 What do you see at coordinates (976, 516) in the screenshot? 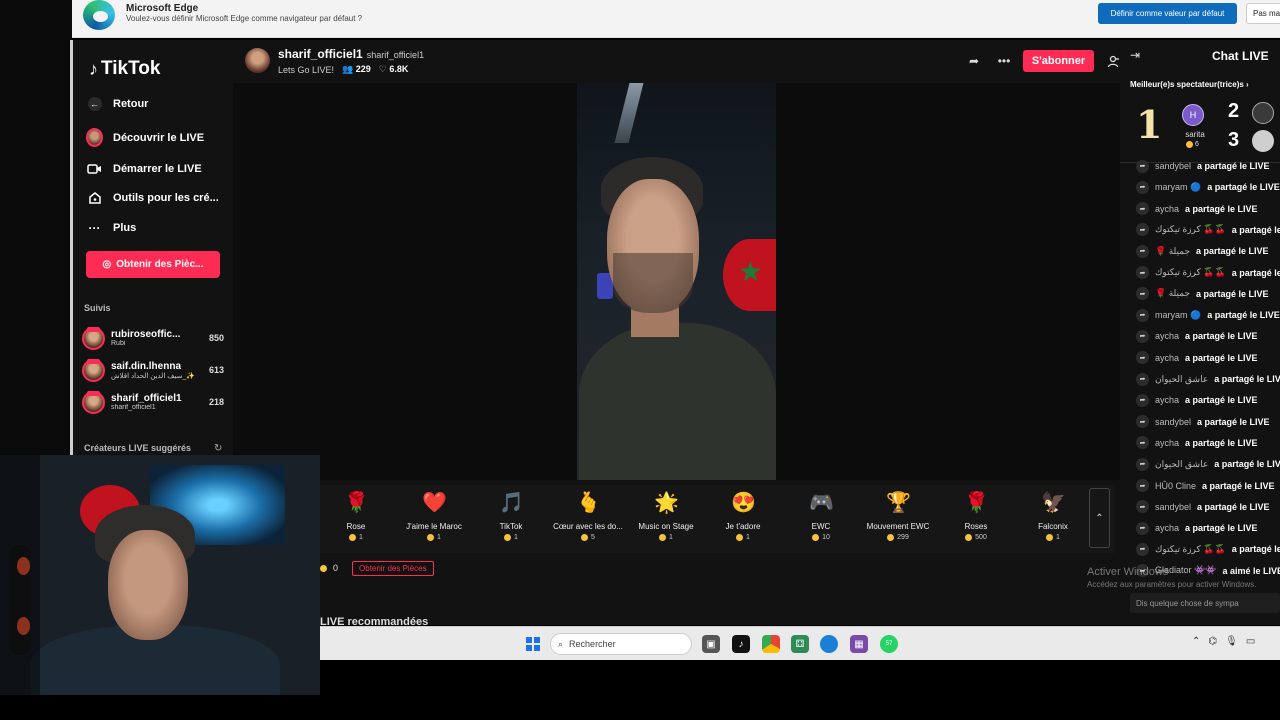
I see `gift-item: 🌹 Roses 500` at bounding box center [976, 516].